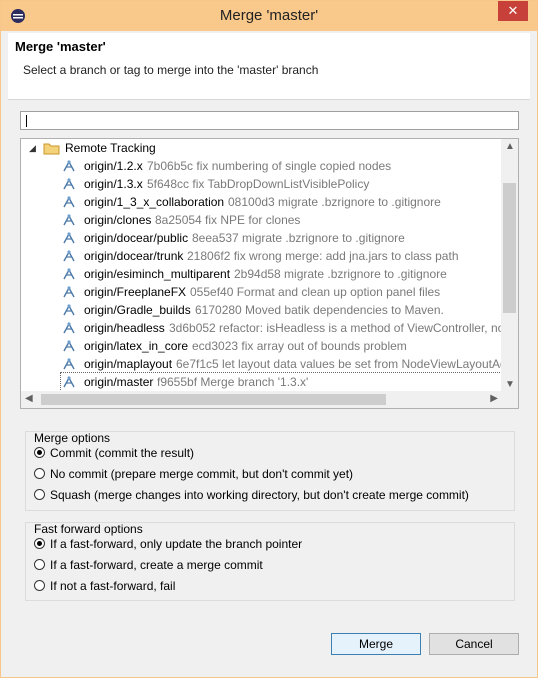 The width and height of the screenshot is (538, 678). I want to click on radio-ff-only-update-indicator, so click(39, 543).